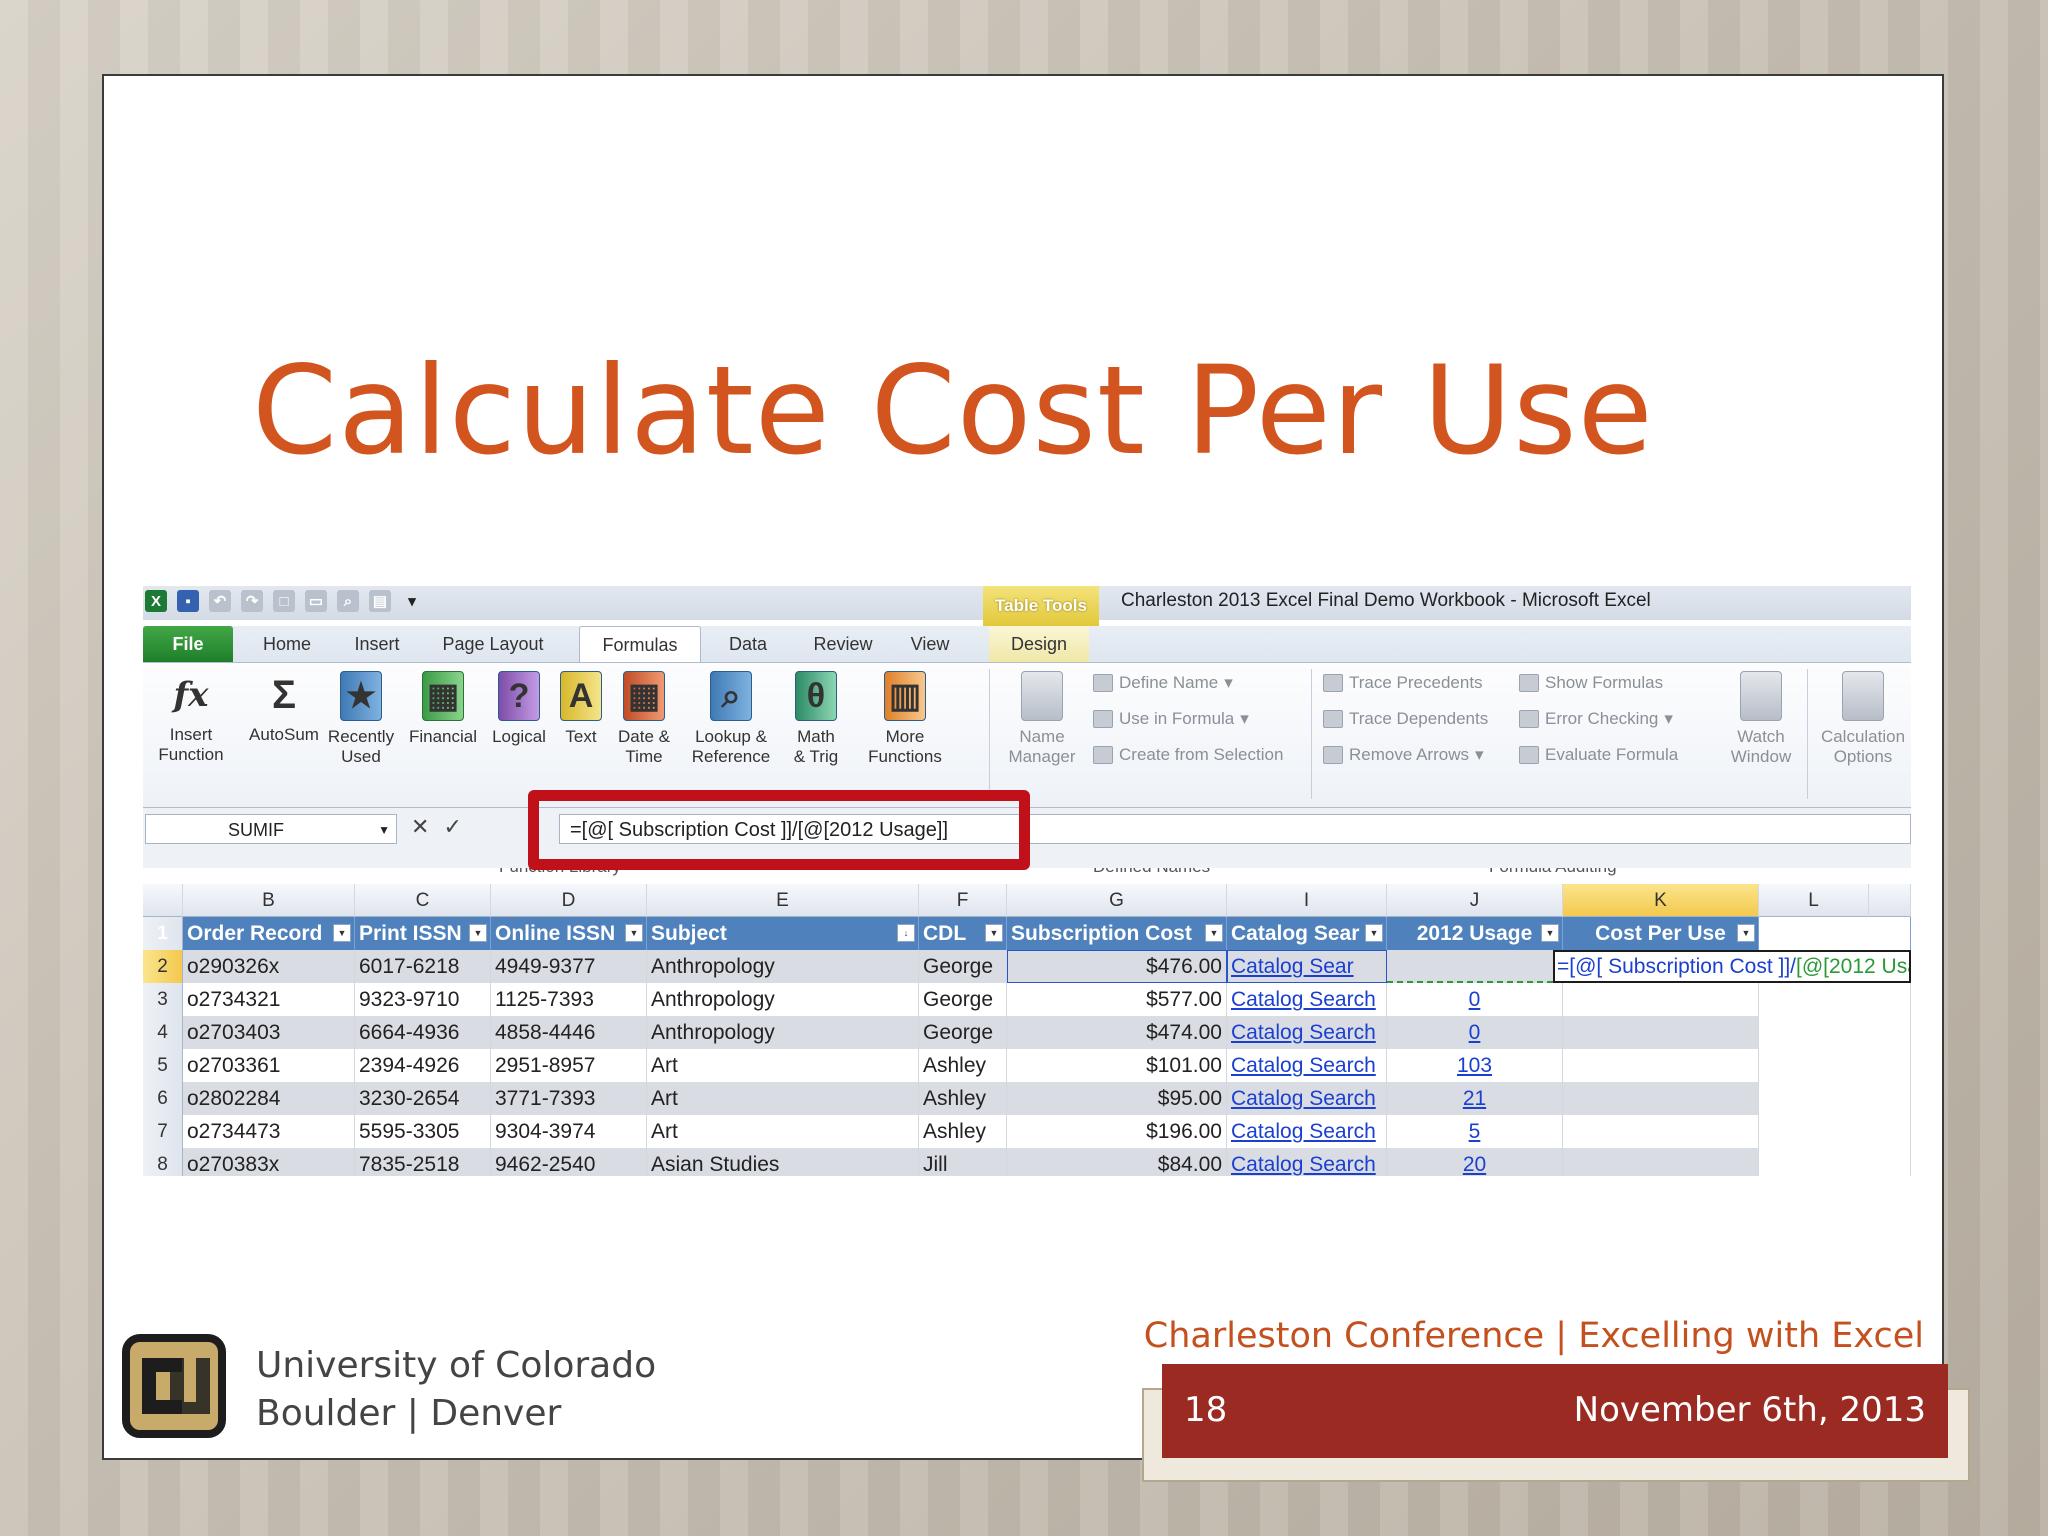 Image resolution: width=2048 pixels, height=1536 pixels. What do you see at coordinates (1307, 900) in the screenshot?
I see `column-header: I` at bounding box center [1307, 900].